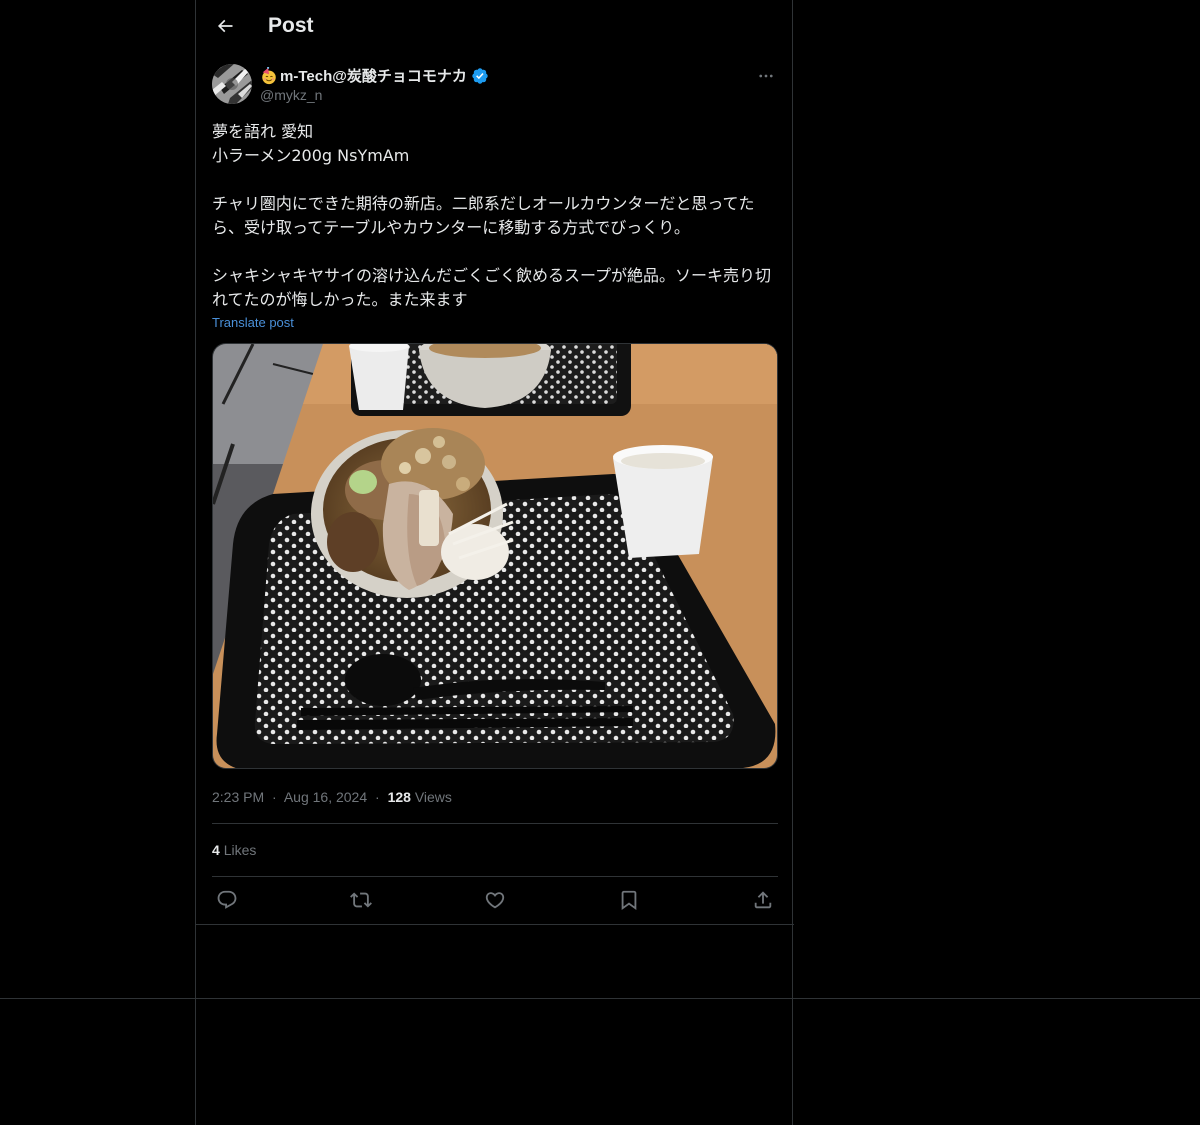  Describe the element at coordinates (495, 876) in the screenshot. I see `divider-bottom` at that location.